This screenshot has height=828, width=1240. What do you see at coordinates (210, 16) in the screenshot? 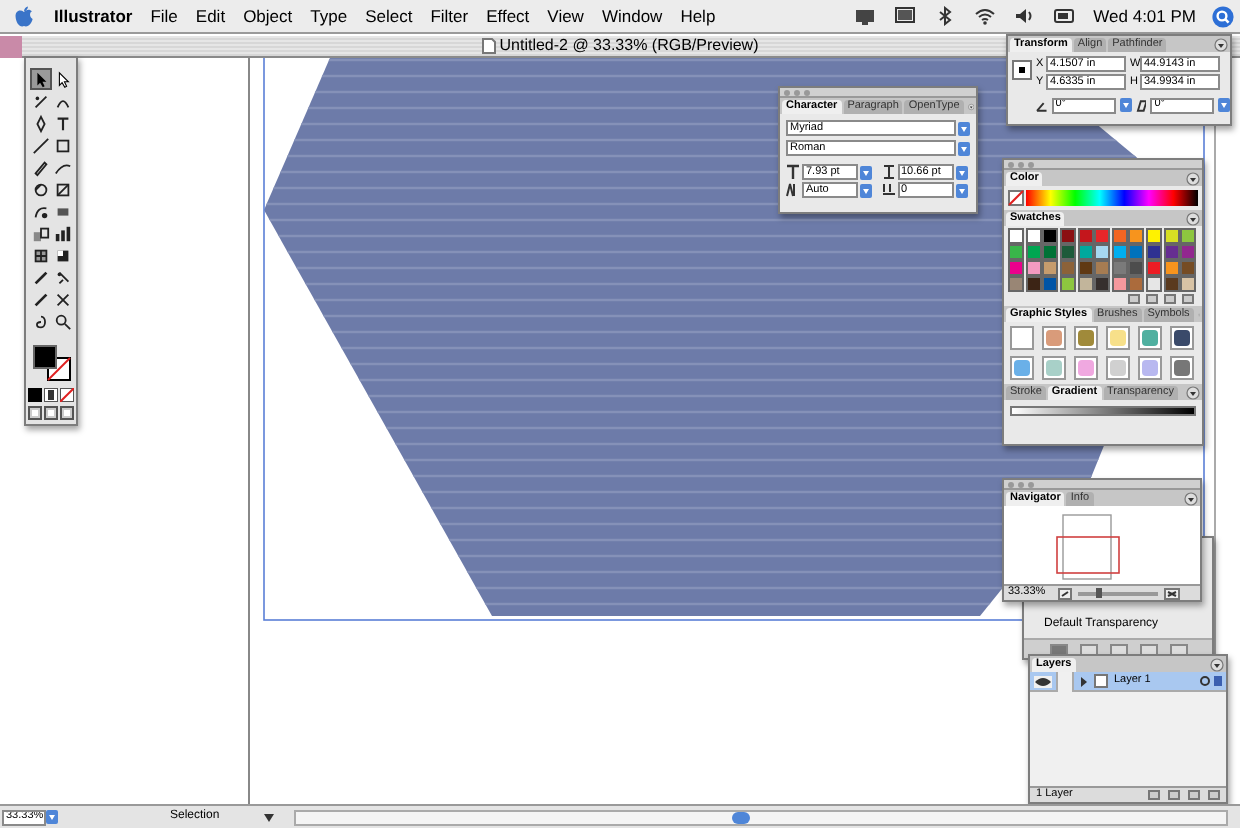
I see `menu-item: Edit` at bounding box center [210, 16].